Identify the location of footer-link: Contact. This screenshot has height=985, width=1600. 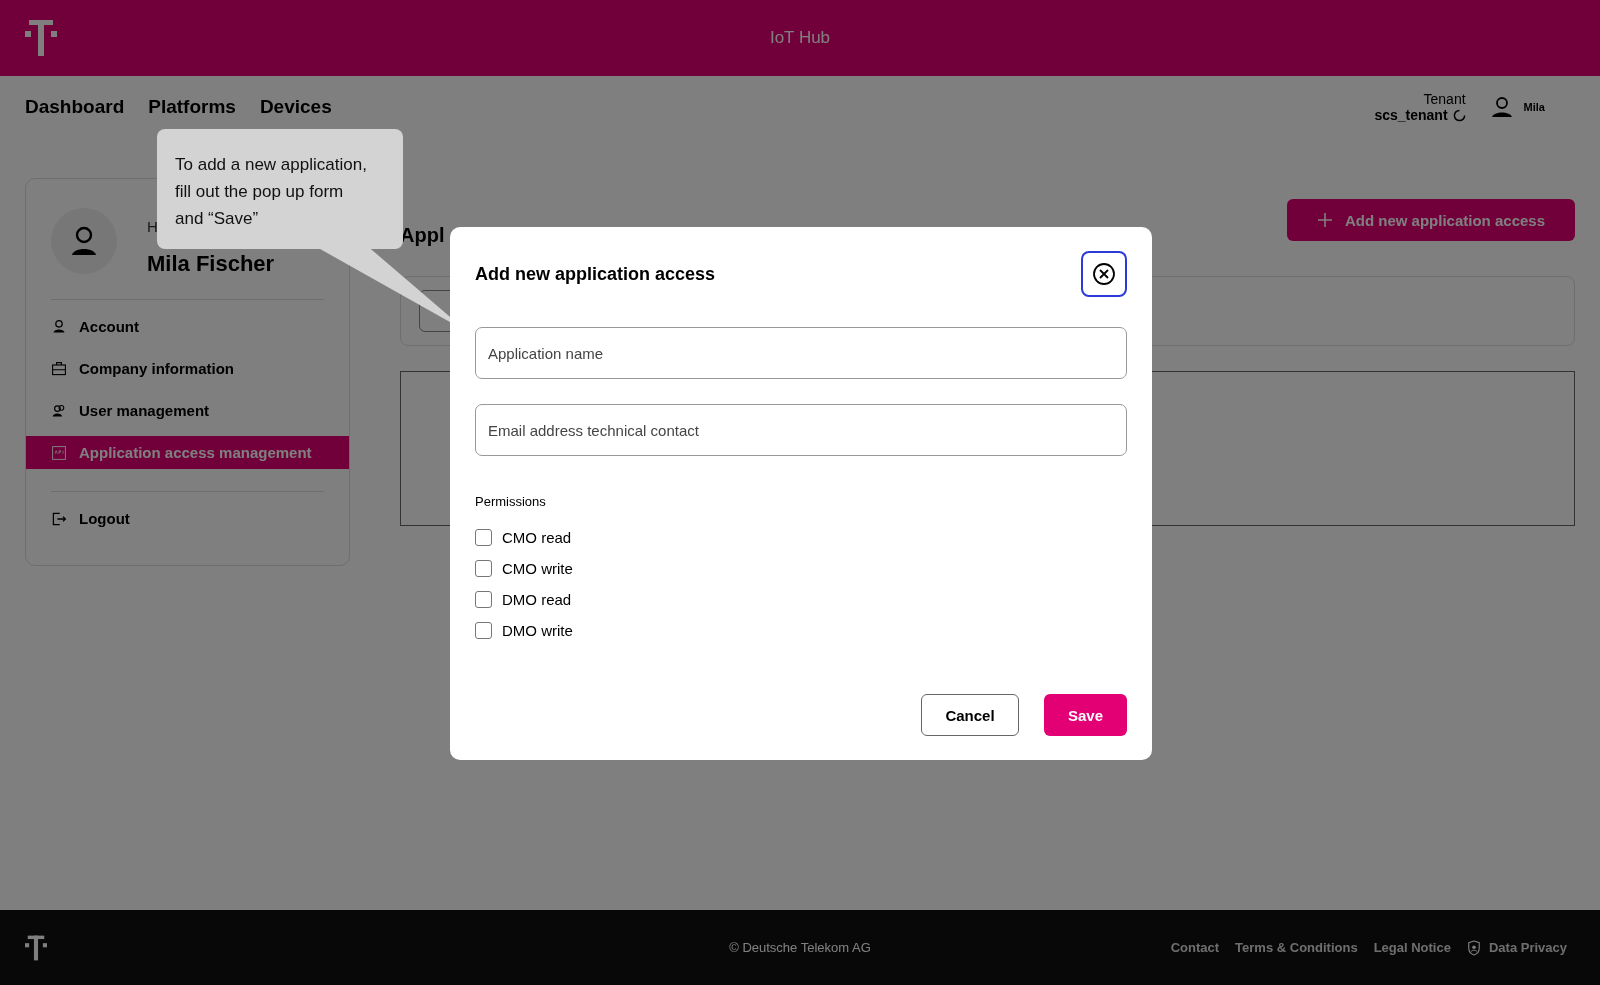
(1195, 947).